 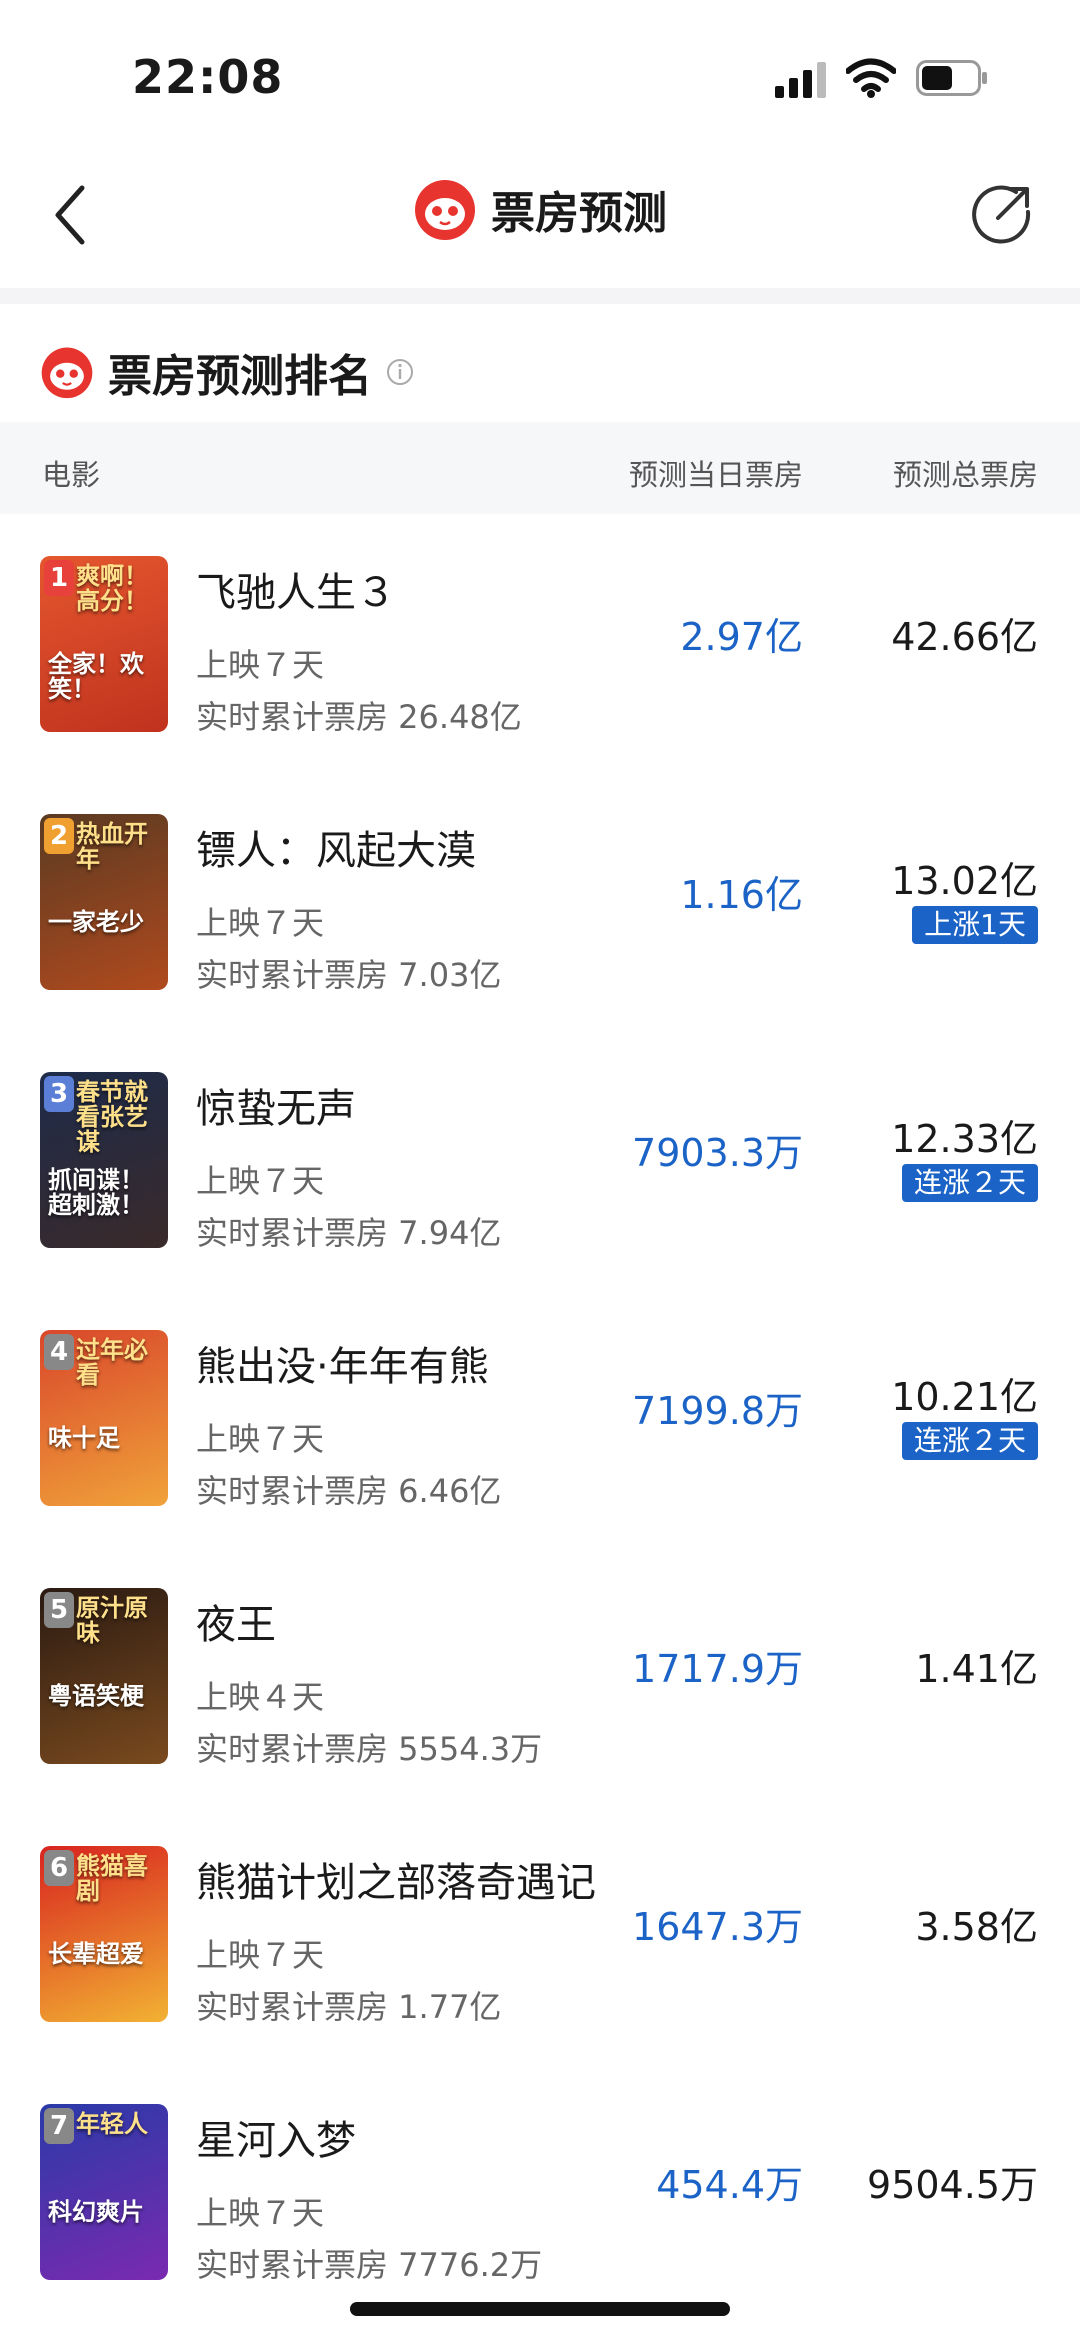 What do you see at coordinates (96, 1954) in the screenshot?
I see `poster-tagline: 长辈超爱` at bounding box center [96, 1954].